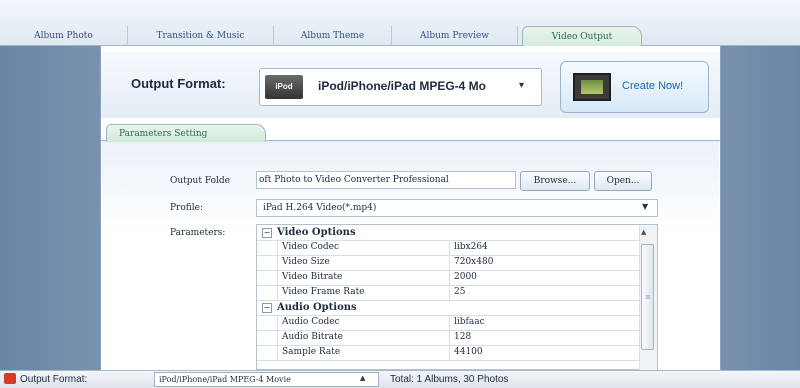 The height and width of the screenshot is (388, 800). I want to click on main-left-gutter, so click(50, 208).